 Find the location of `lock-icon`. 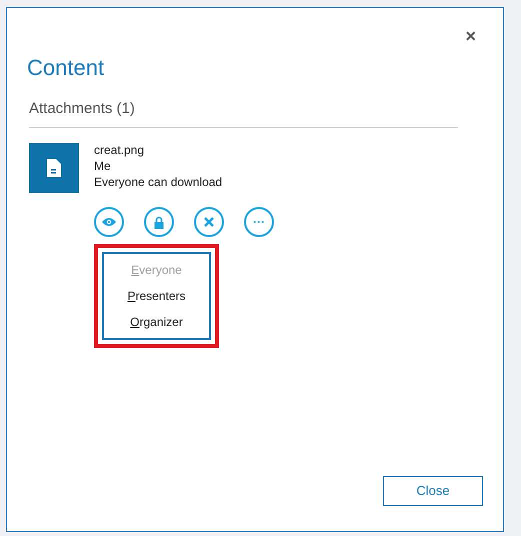

lock-icon is located at coordinates (159, 222).